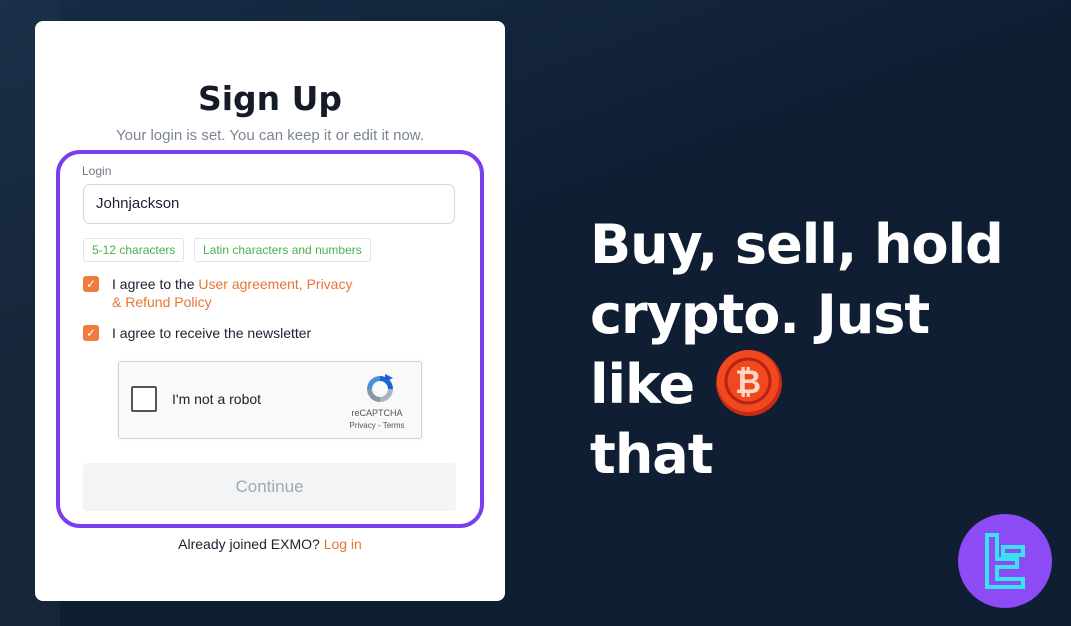 This screenshot has width=1071, height=626. I want to click on refund-policy-link: & Refund Policy, so click(162, 302).